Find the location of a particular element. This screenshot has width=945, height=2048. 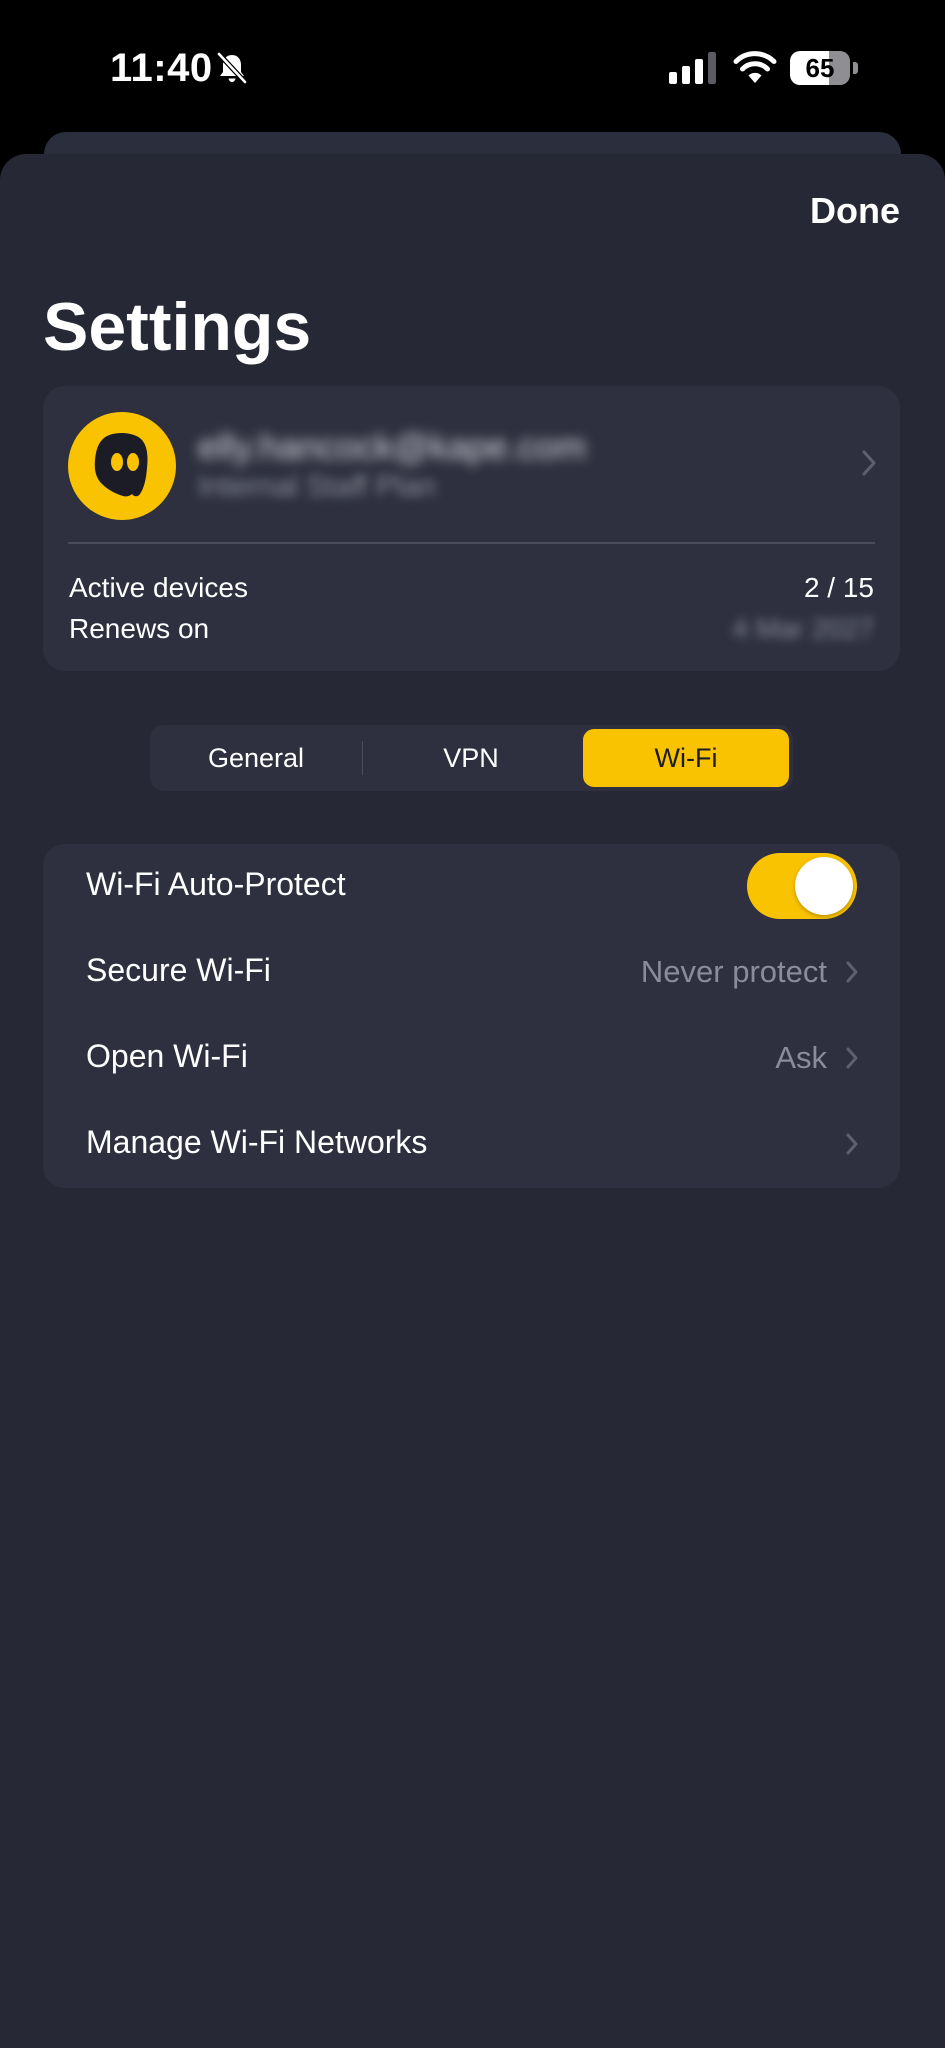

battery-indicator: 65 is located at coordinates (824, 68).